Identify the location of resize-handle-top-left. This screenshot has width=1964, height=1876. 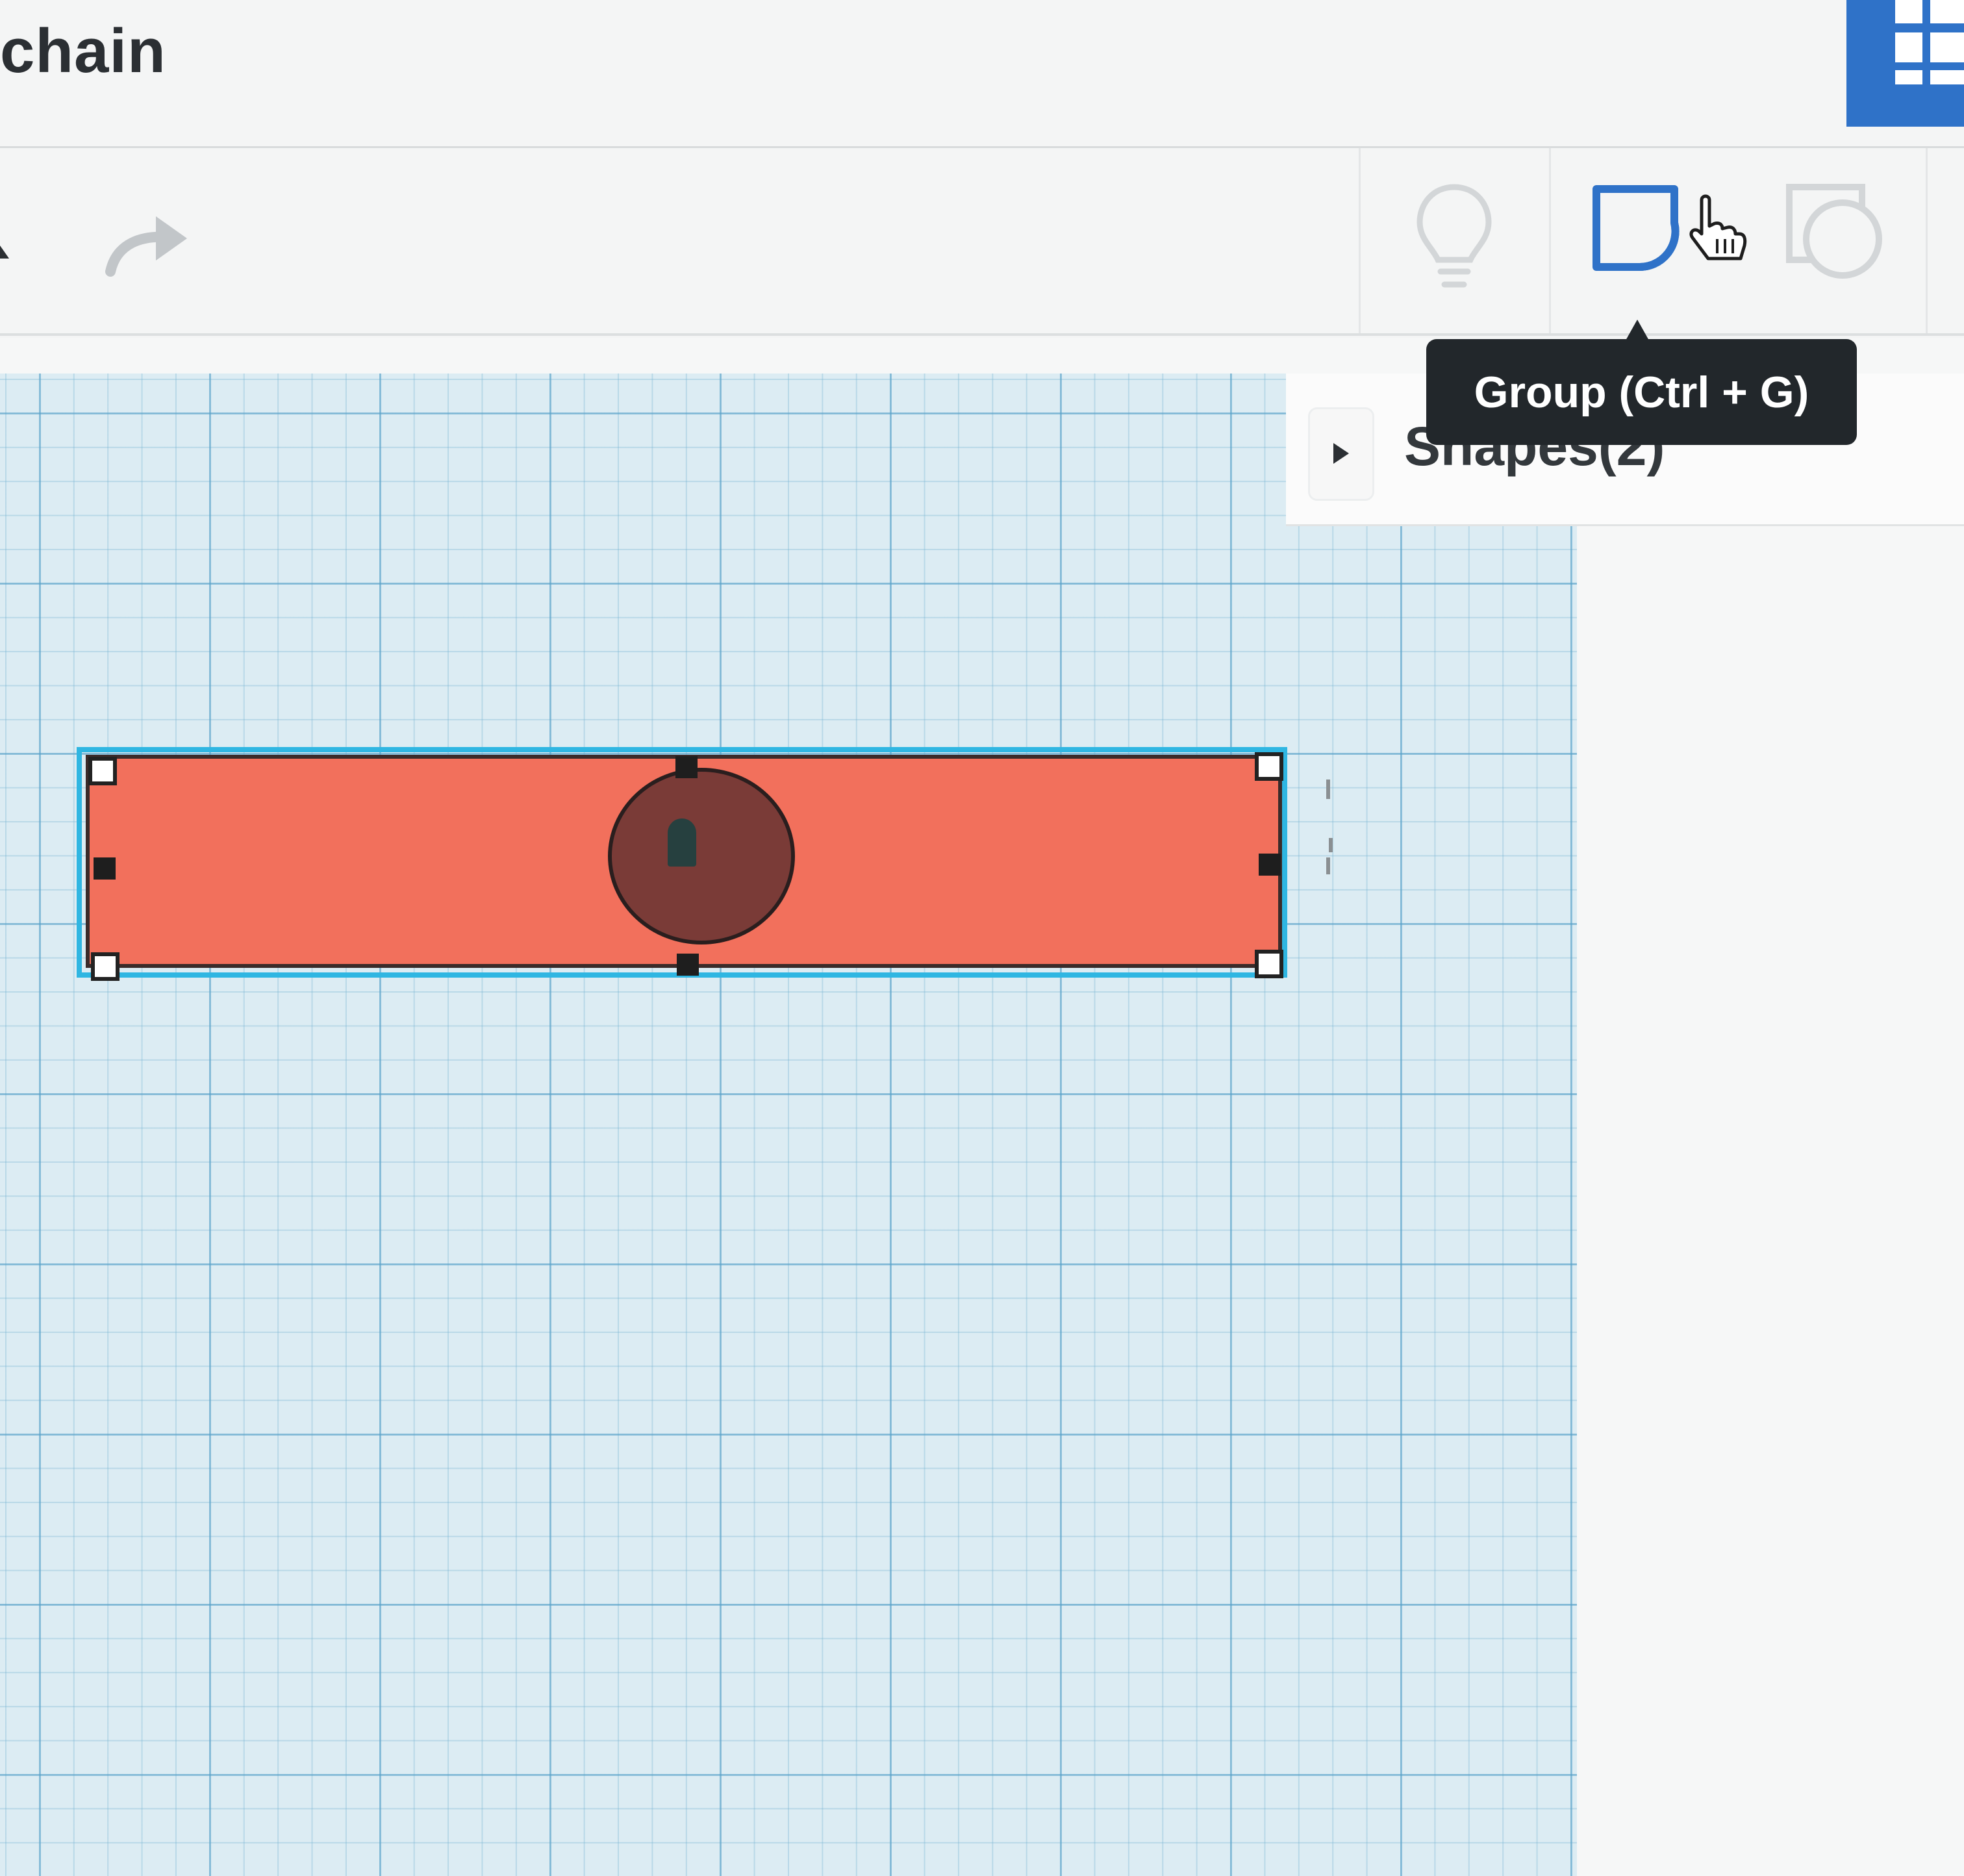
(102, 771).